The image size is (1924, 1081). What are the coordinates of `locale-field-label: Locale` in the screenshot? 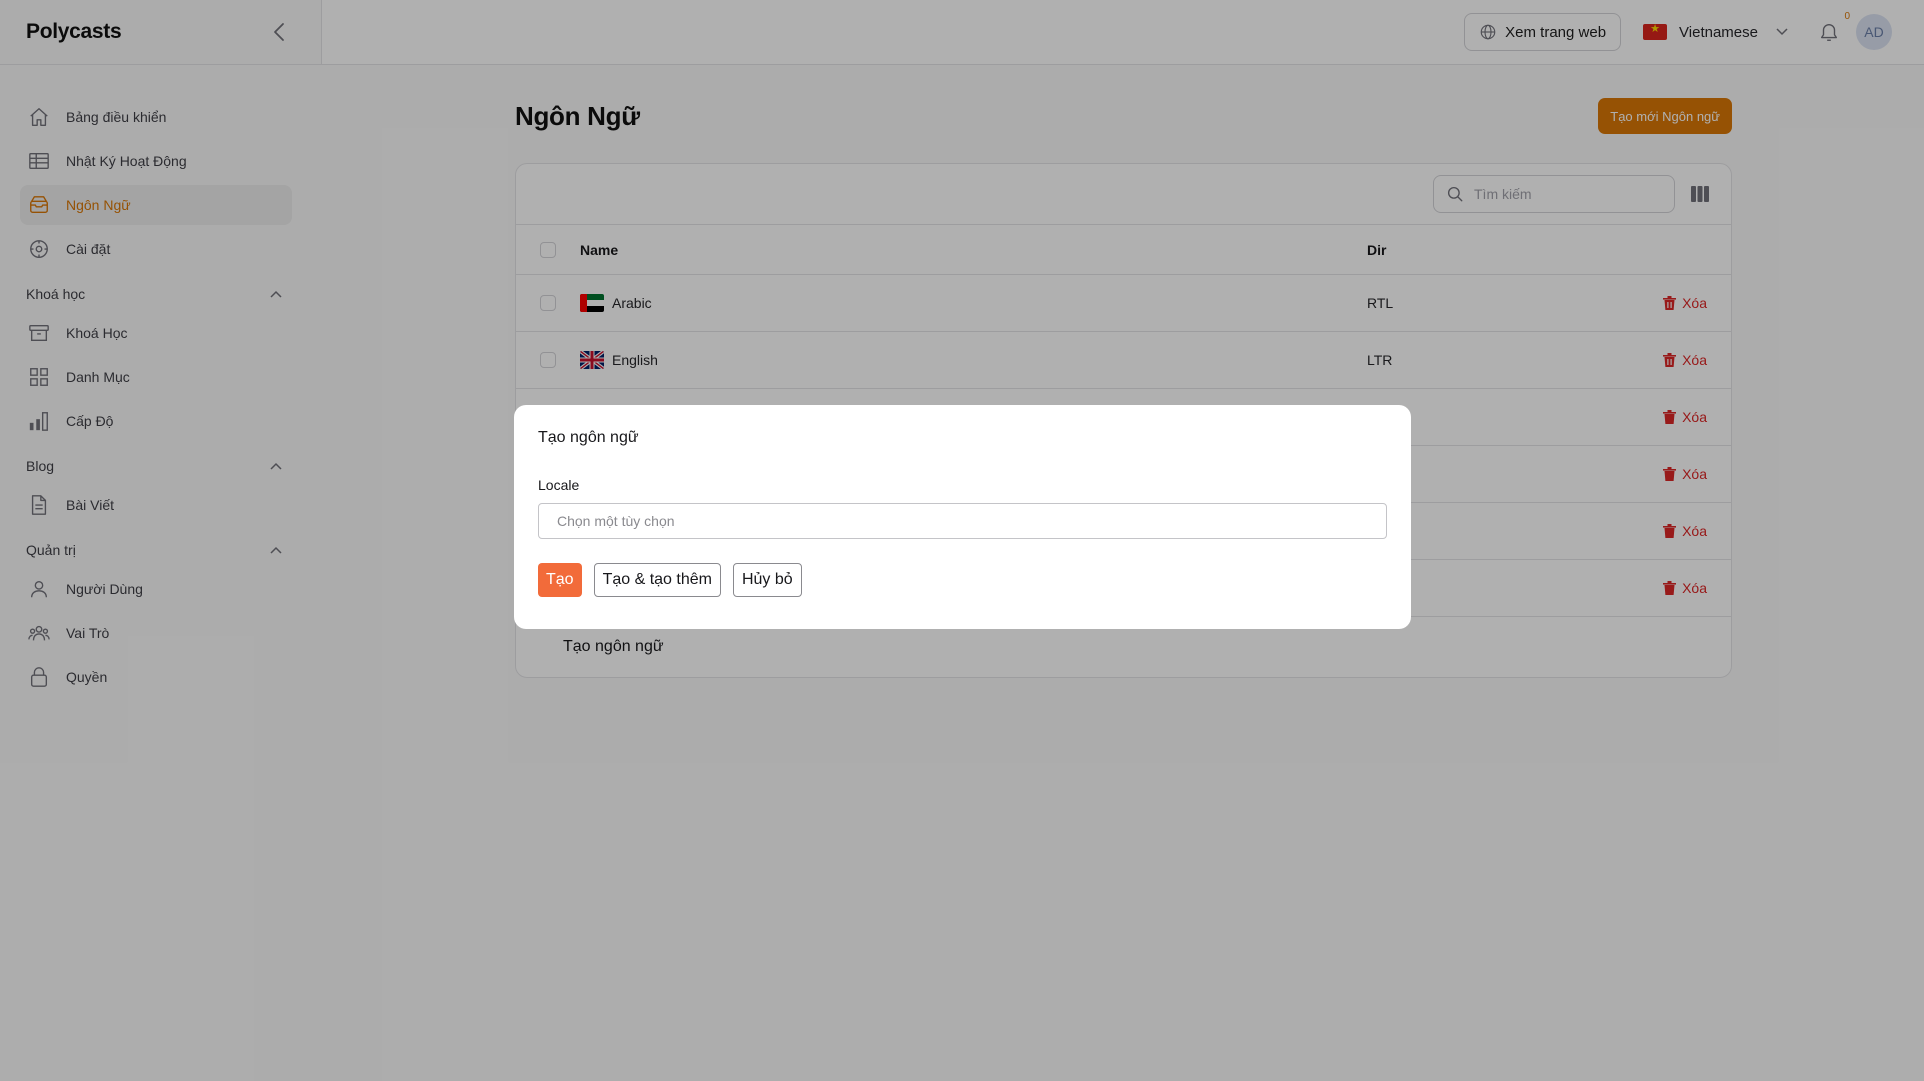 It's located at (559, 485).